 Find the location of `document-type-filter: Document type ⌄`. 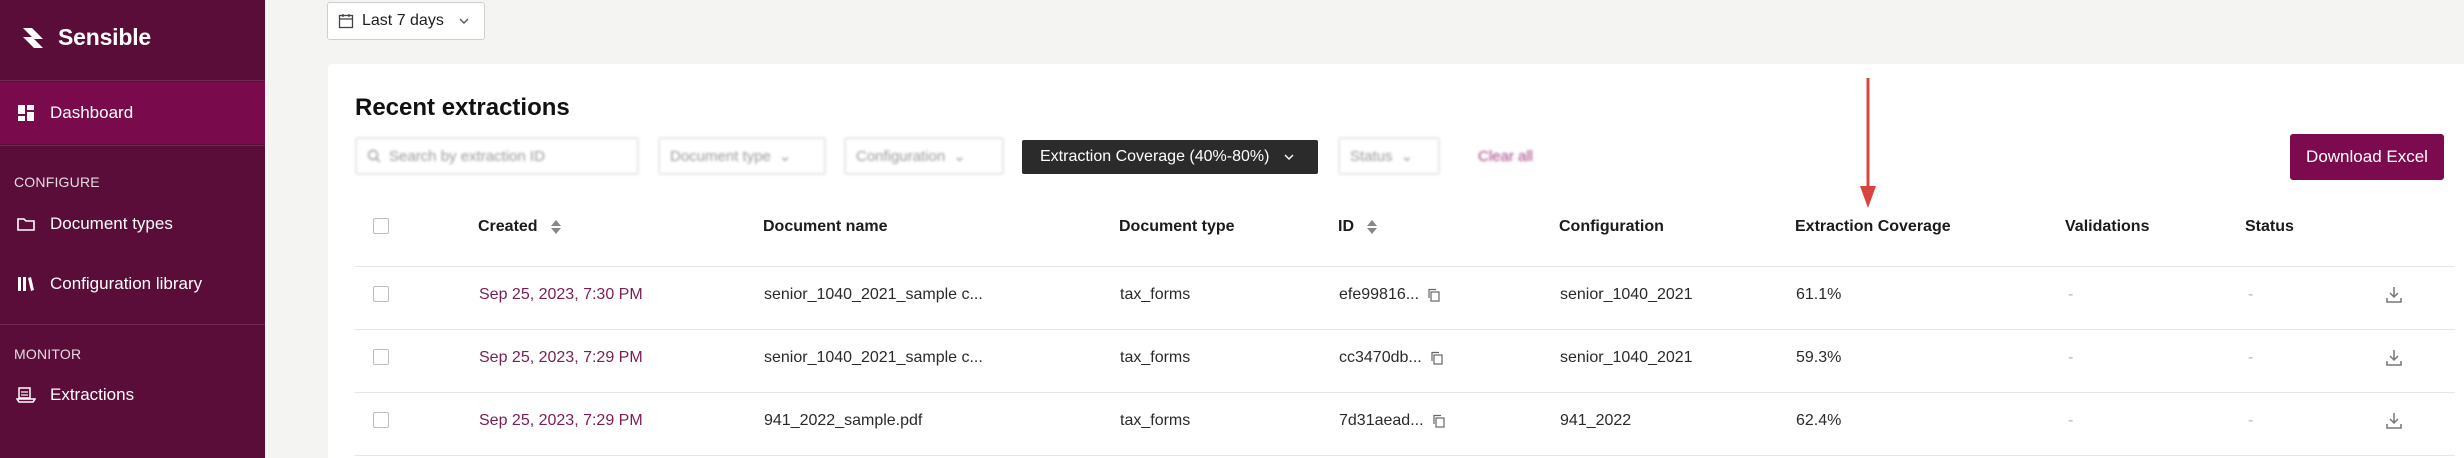

document-type-filter: Document type ⌄ is located at coordinates (742, 156).